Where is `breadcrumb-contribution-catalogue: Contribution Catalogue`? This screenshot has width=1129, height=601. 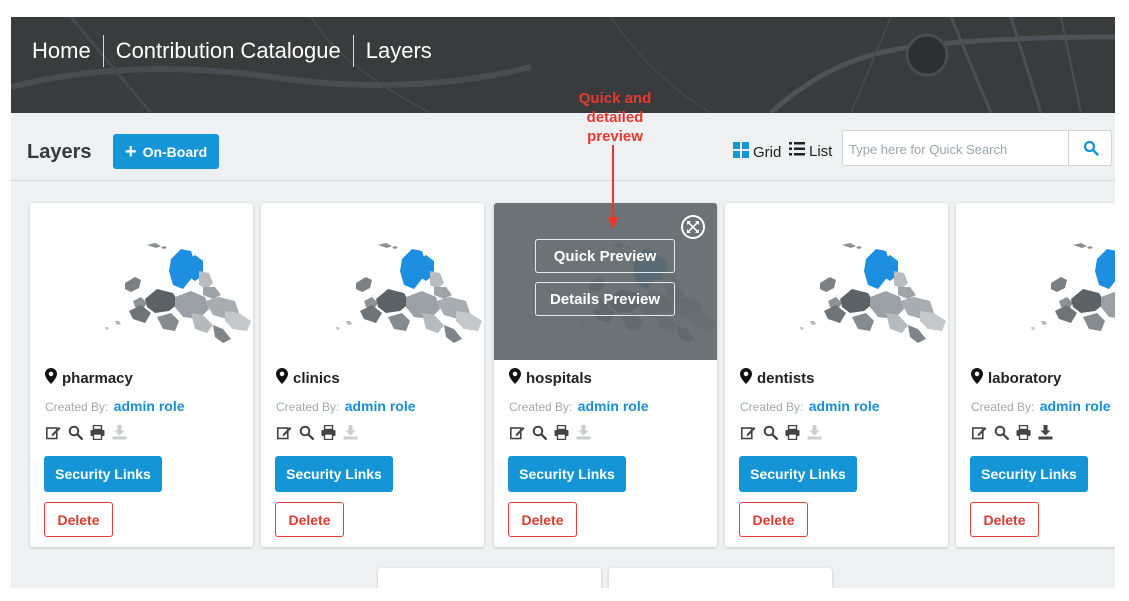 breadcrumb-contribution-catalogue: Contribution Catalogue is located at coordinates (227, 51).